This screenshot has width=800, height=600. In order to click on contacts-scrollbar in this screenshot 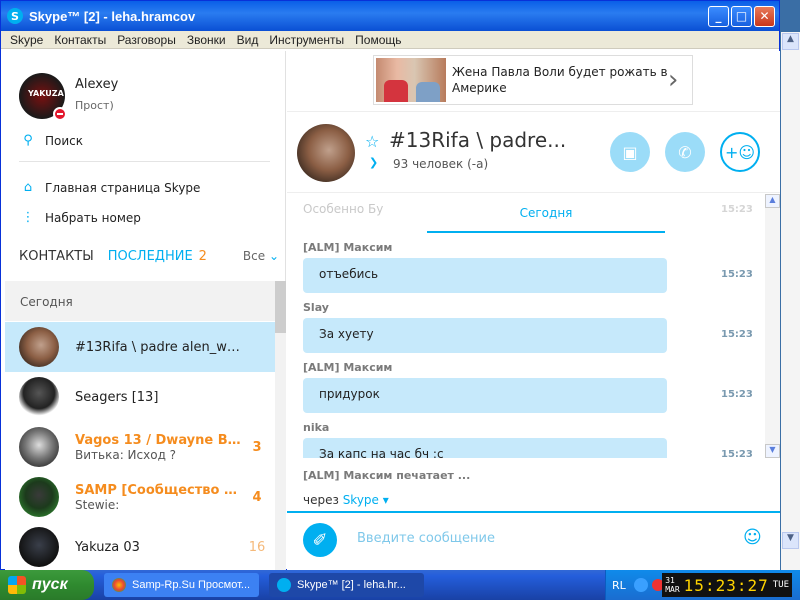, I will do `click(280, 425)`.